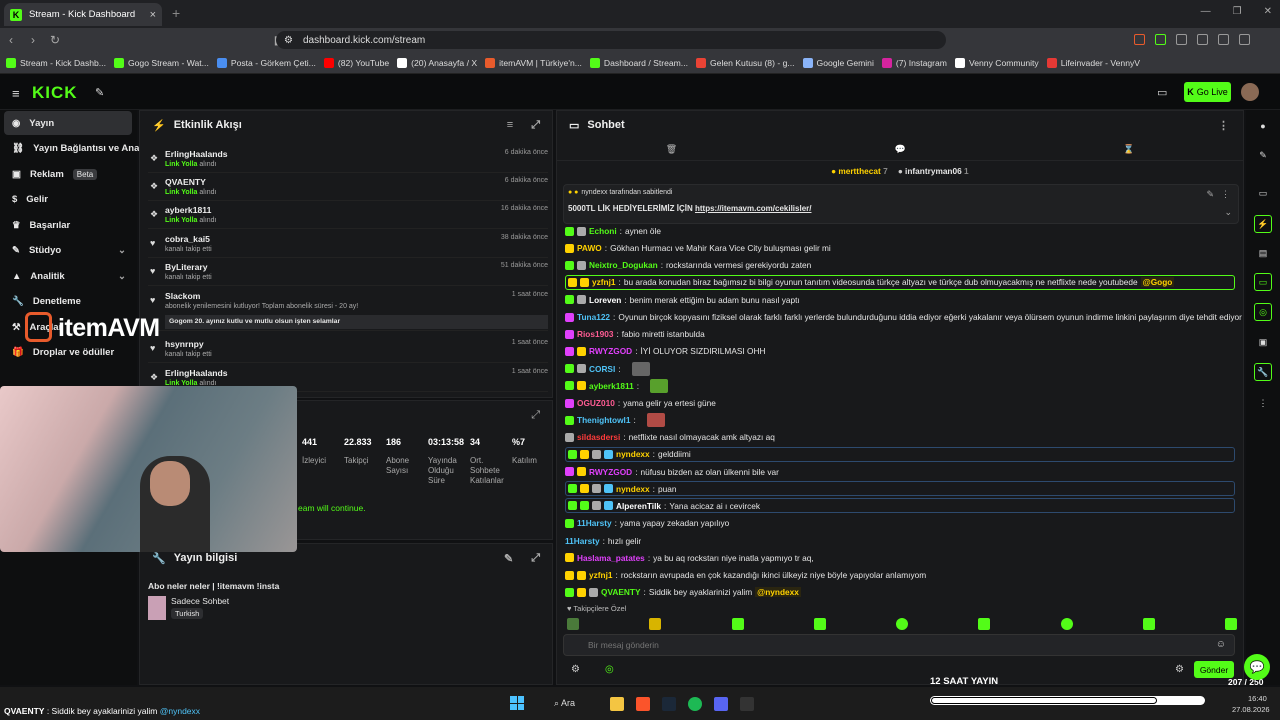  I want to click on sidebar-item: ▣ Reklam Beta, so click(68, 174).